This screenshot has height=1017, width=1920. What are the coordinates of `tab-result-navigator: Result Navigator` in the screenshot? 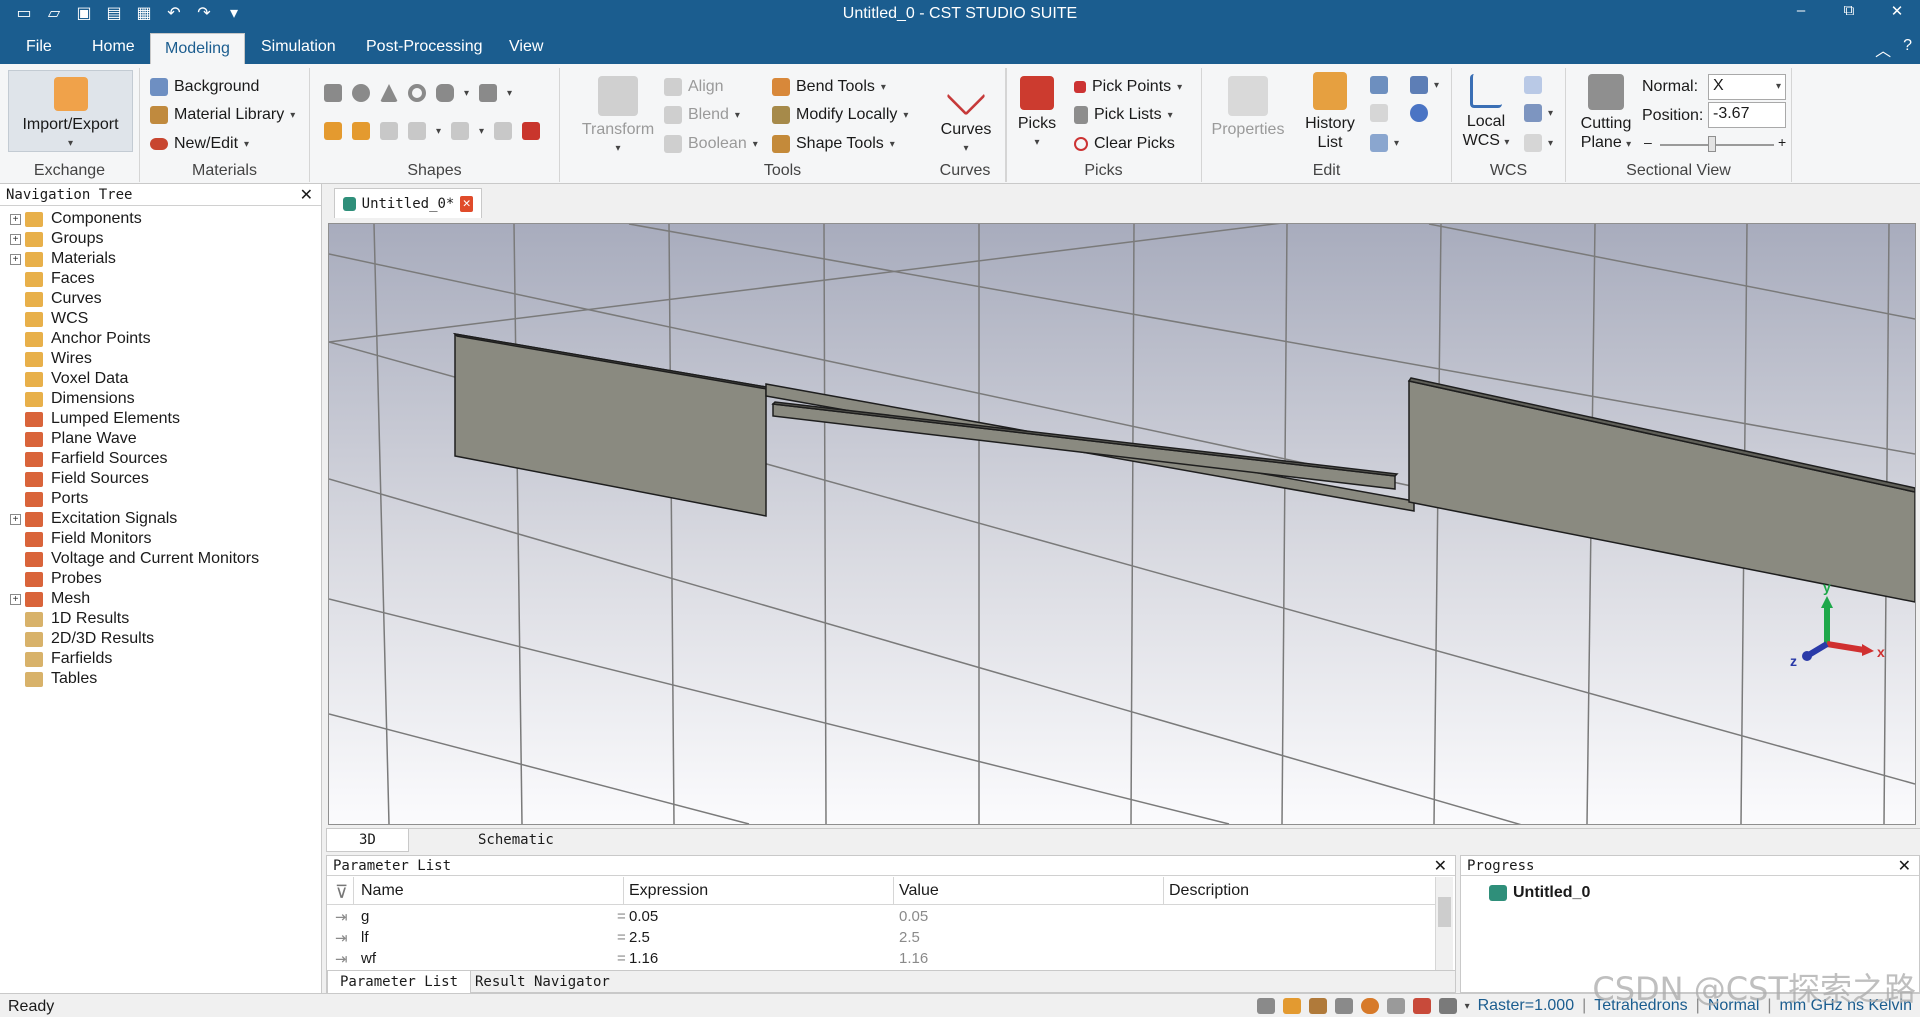 It's located at (542, 982).